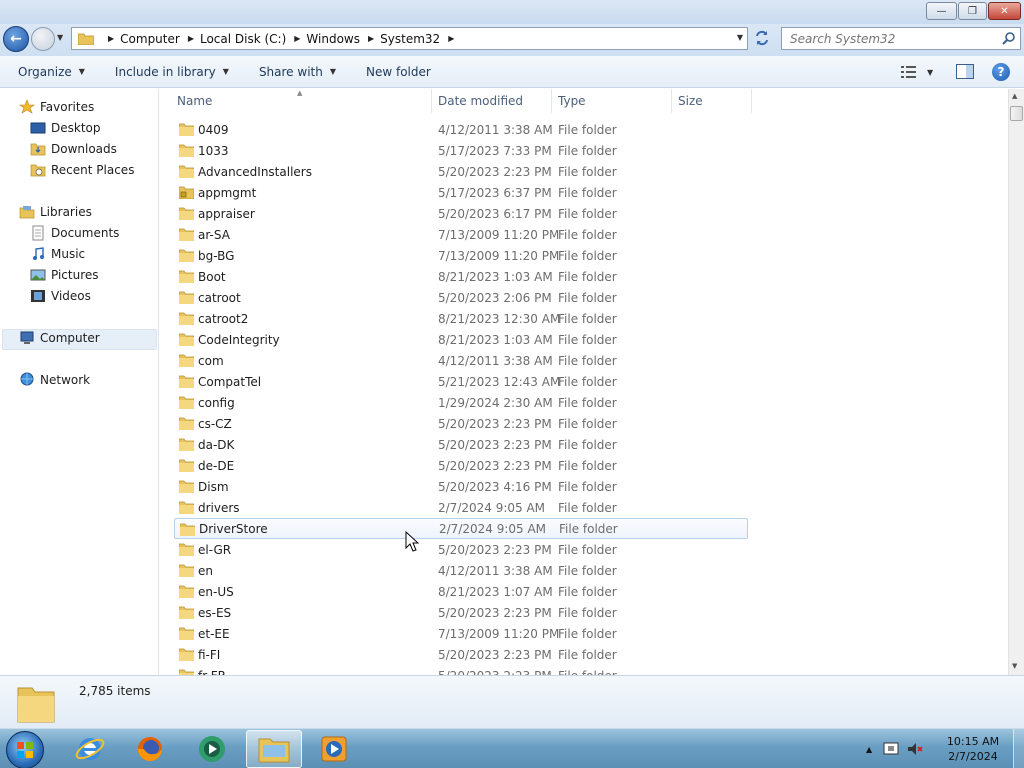 This screenshot has height=768, width=1024. What do you see at coordinates (461, 528) in the screenshot?
I see `file-row: DriverStore 2/7/2024 9:05 AM File folder` at bounding box center [461, 528].